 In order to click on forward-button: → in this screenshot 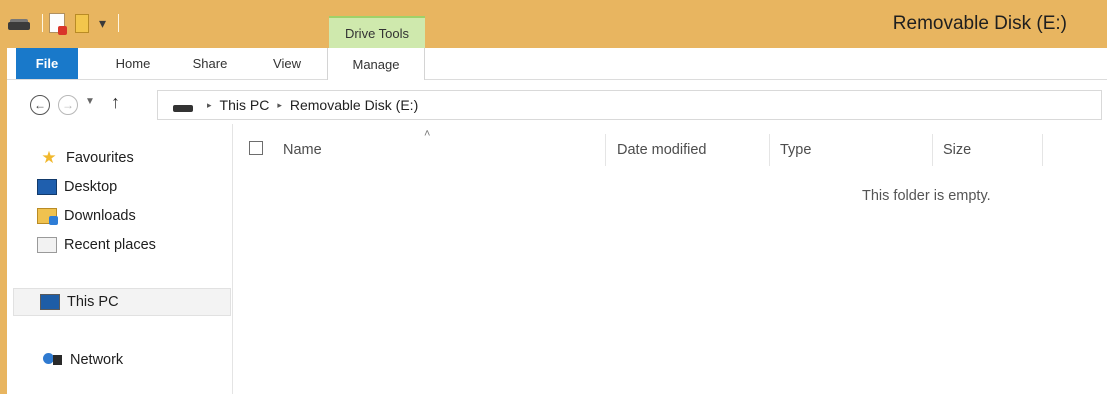, I will do `click(68, 105)`.